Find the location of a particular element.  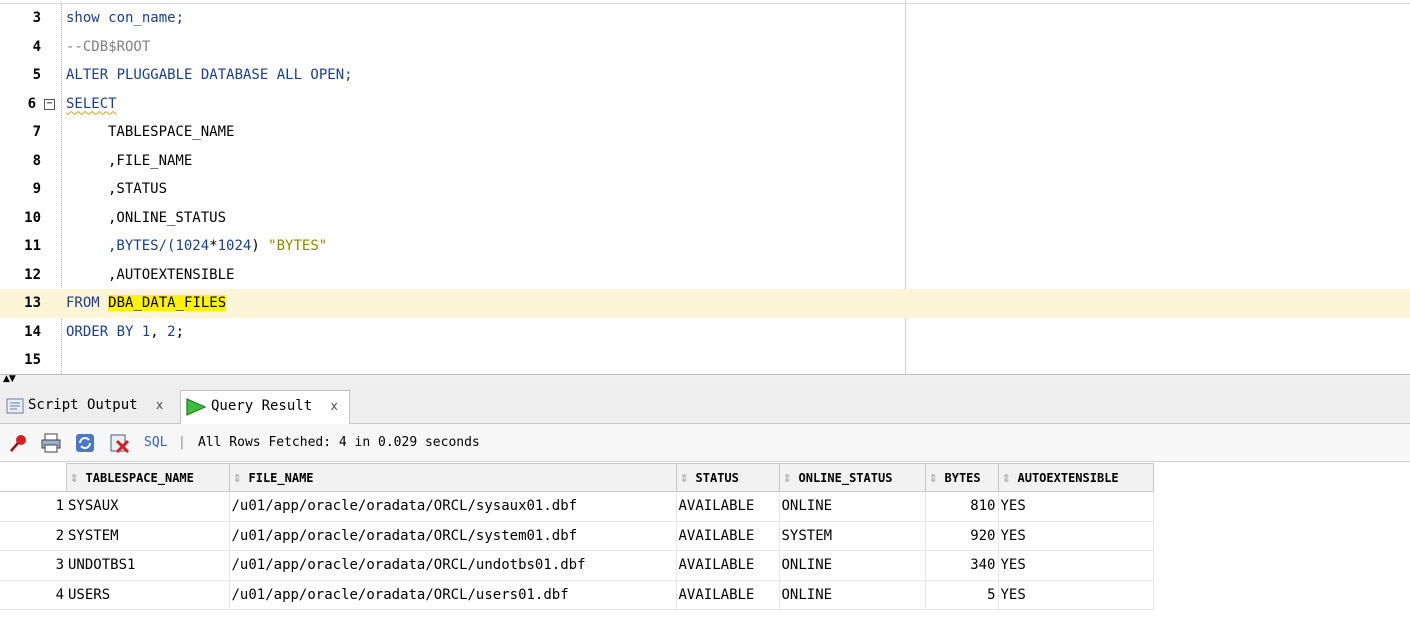

editor-line: 8 ,FILE_NAME is located at coordinates (705, 161).